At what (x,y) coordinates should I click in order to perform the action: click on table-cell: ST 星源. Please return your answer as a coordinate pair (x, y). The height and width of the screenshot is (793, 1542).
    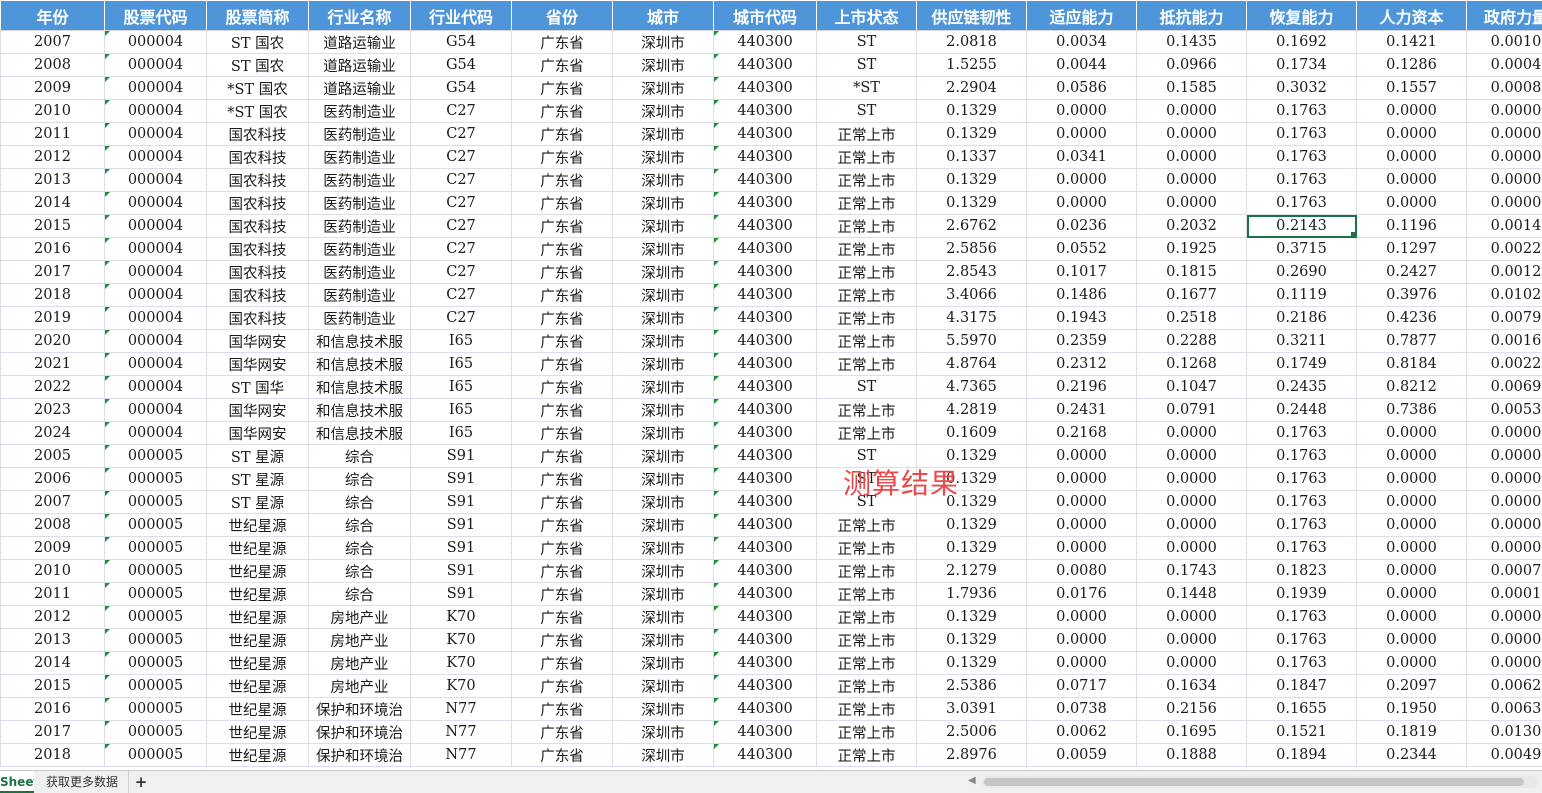
    Looking at the image, I should click on (257, 456).